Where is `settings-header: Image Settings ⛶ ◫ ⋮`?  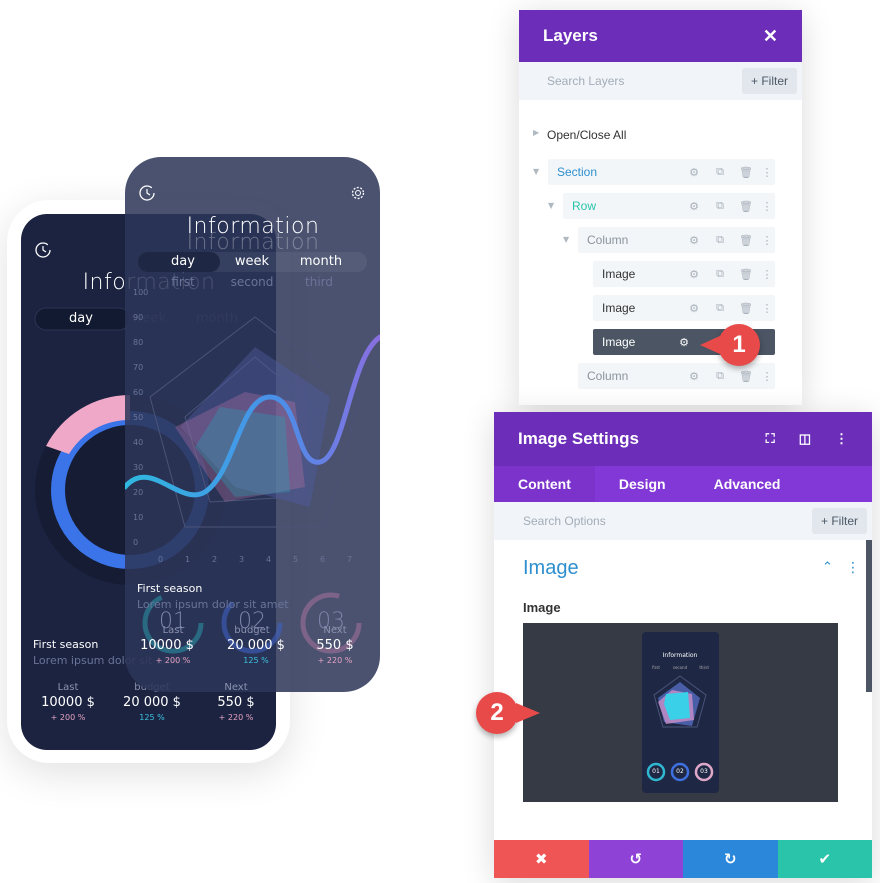 settings-header: Image Settings ⛶ ◫ ⋮ is located at coordinates (683, 439).